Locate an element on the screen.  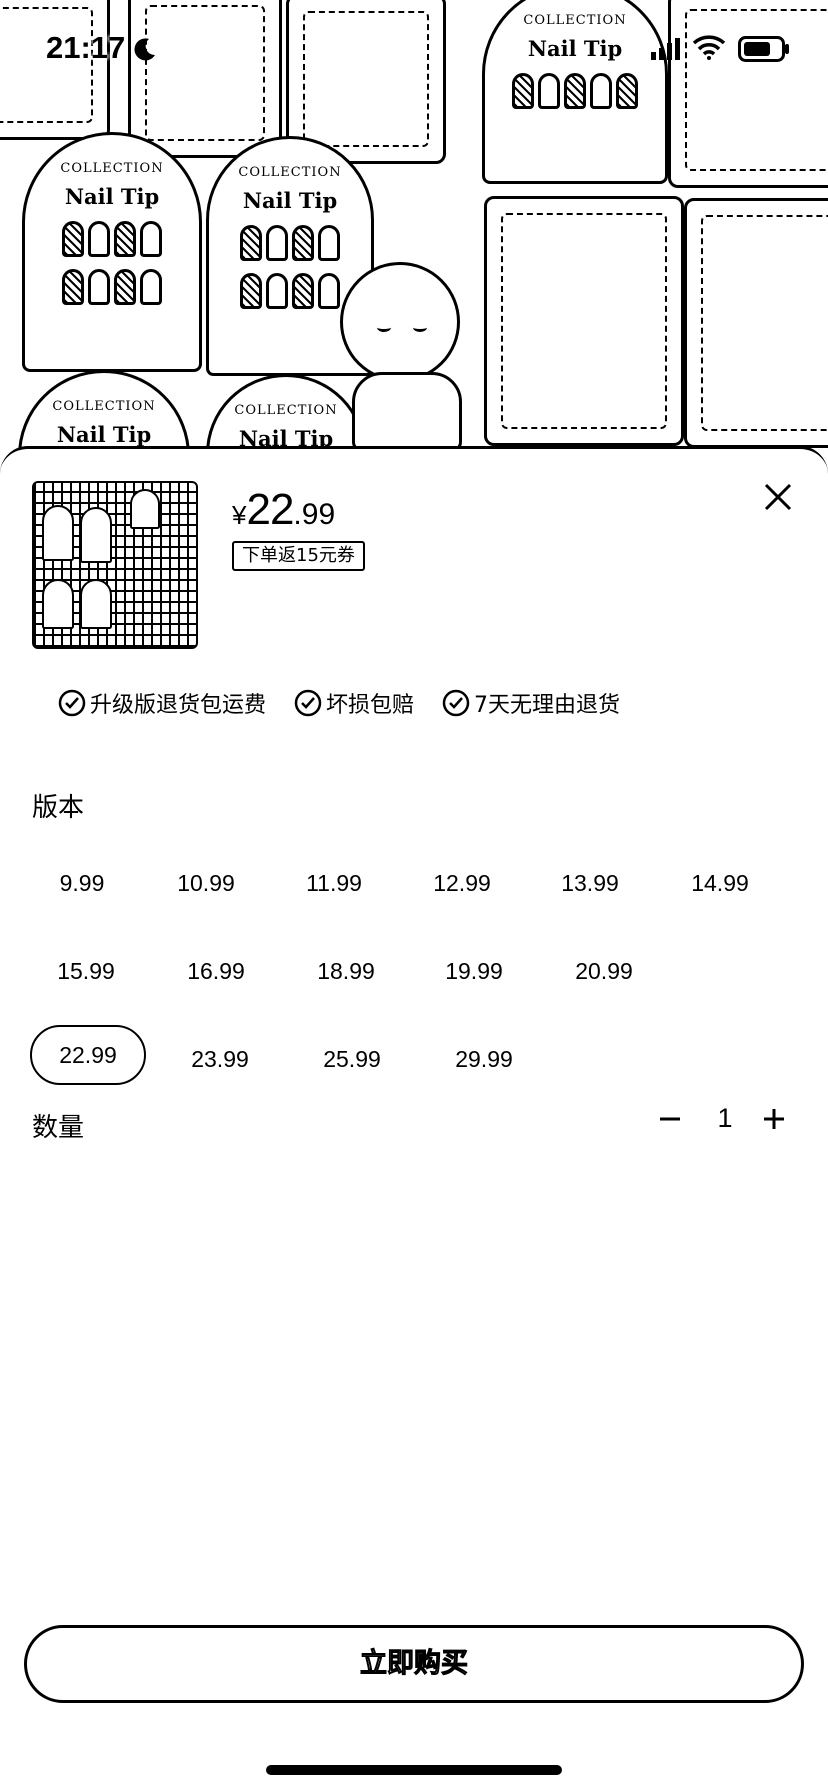
version-option-selected: 22.99 is located at coordinates (88, 1055).